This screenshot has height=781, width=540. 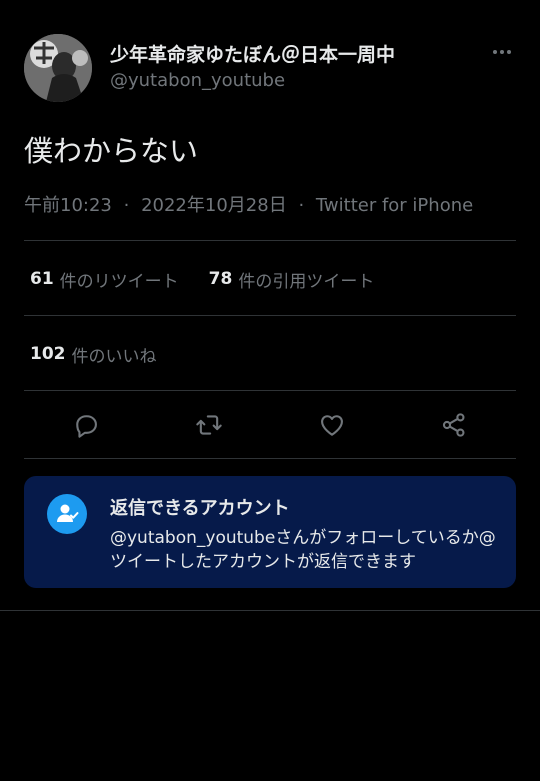 I want to click on likes-stat: 102 件のいいね, so click(x=93, y=354).